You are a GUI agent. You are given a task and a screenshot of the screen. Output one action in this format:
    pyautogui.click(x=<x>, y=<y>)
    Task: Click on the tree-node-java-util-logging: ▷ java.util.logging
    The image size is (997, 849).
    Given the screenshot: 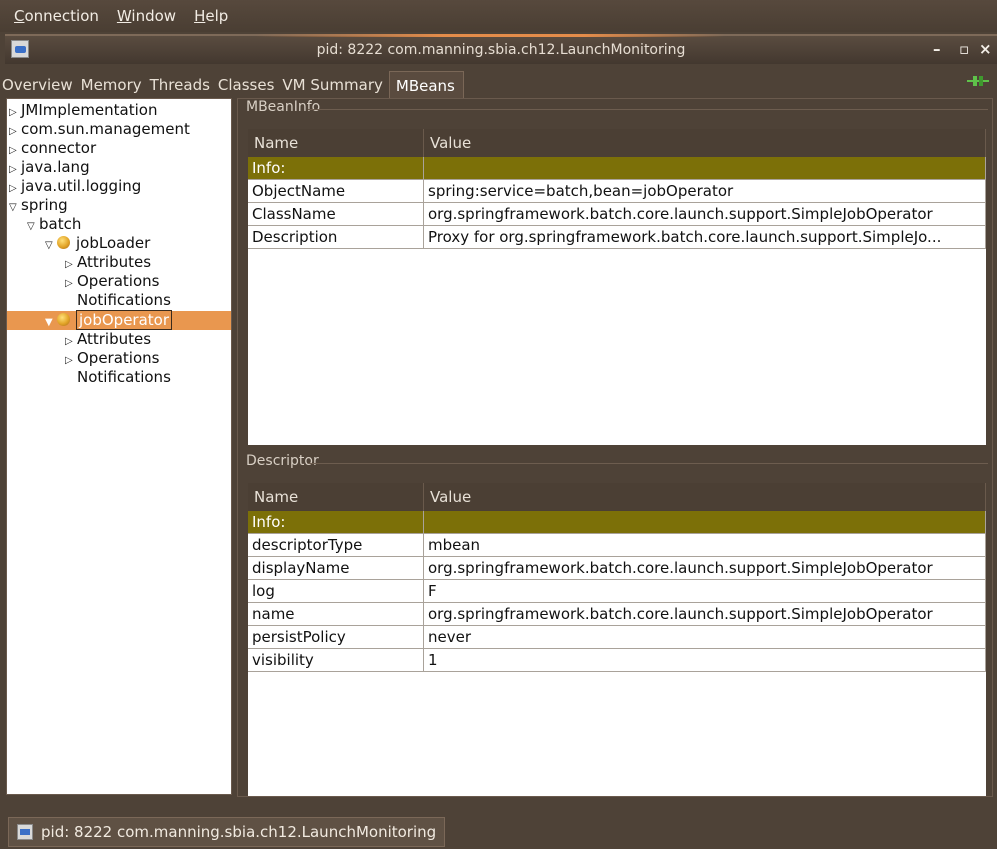 What is the action you would take?
    pyautogui.click(x=75, y=186)
    